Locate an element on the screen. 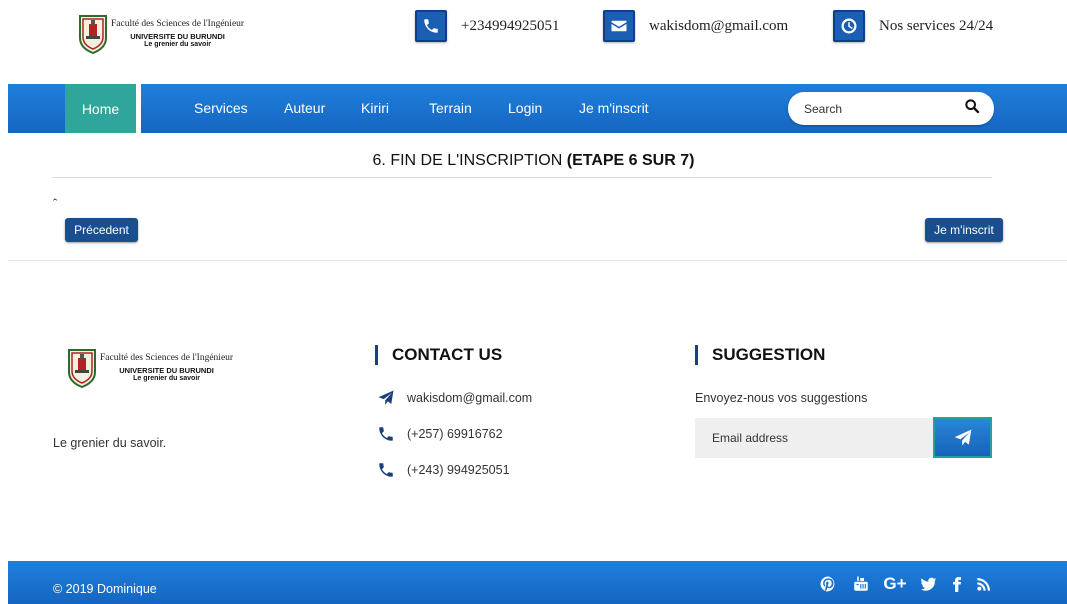 The width and height of the screenshot is (1067, 604). top-hours-text: Nos services 24/24 is located at coordinates (936, 25).